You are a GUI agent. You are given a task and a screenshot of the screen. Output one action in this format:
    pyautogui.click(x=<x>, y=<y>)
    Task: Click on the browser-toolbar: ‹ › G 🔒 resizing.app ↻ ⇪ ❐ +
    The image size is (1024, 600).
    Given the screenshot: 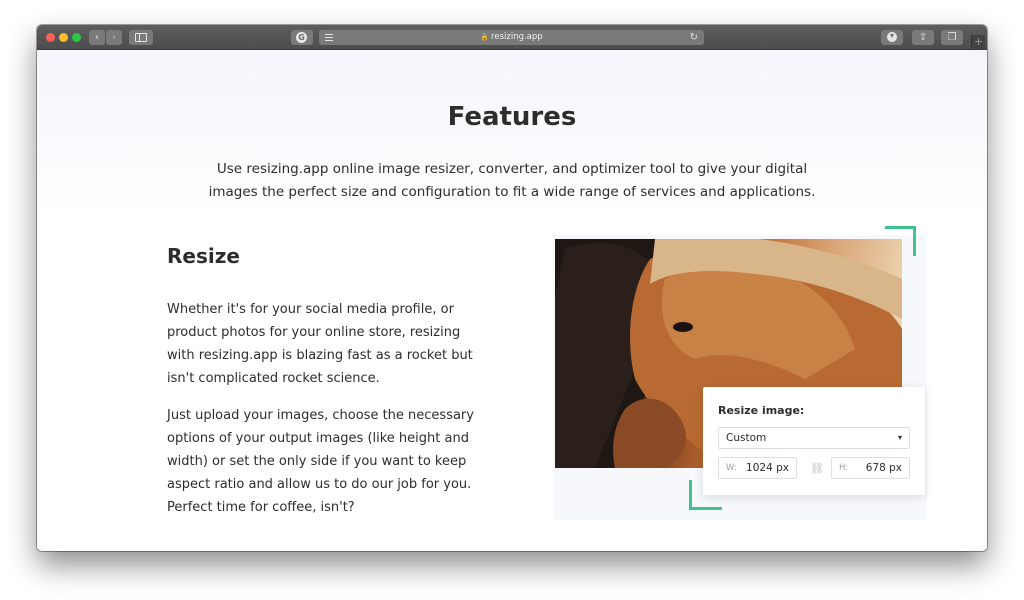 What is the action you would take?
    pyautogui.click(x=512, y=37)
    